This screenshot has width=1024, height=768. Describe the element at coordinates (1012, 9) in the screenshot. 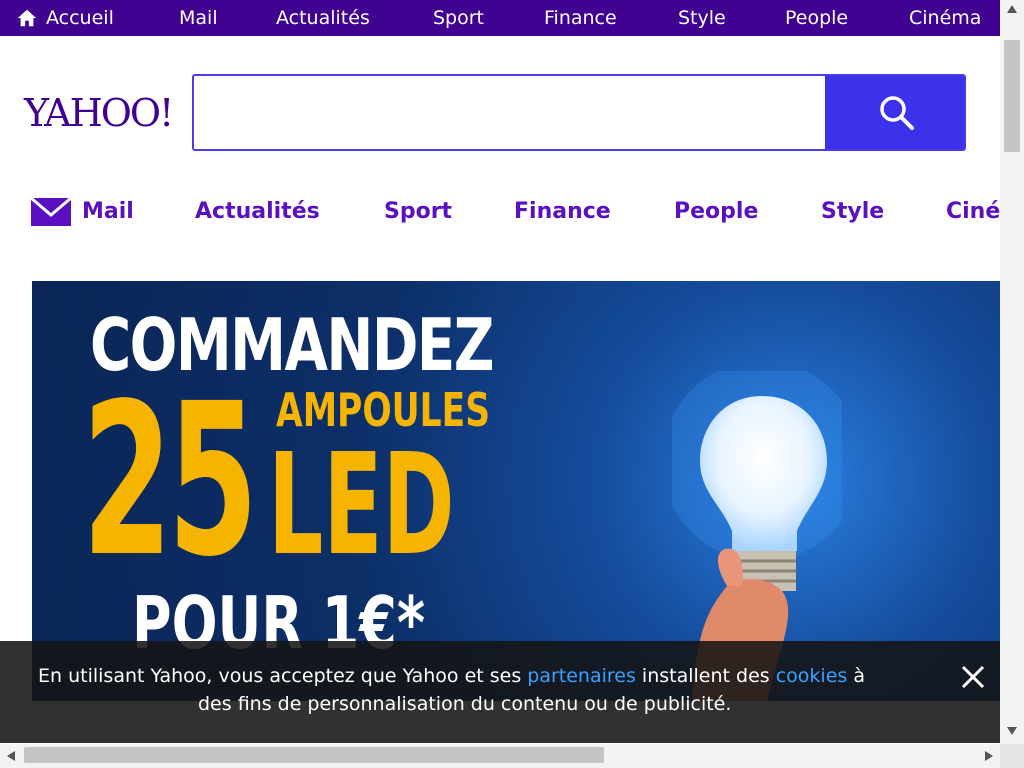

I see `scroll-up-arrow-icon` at that location.